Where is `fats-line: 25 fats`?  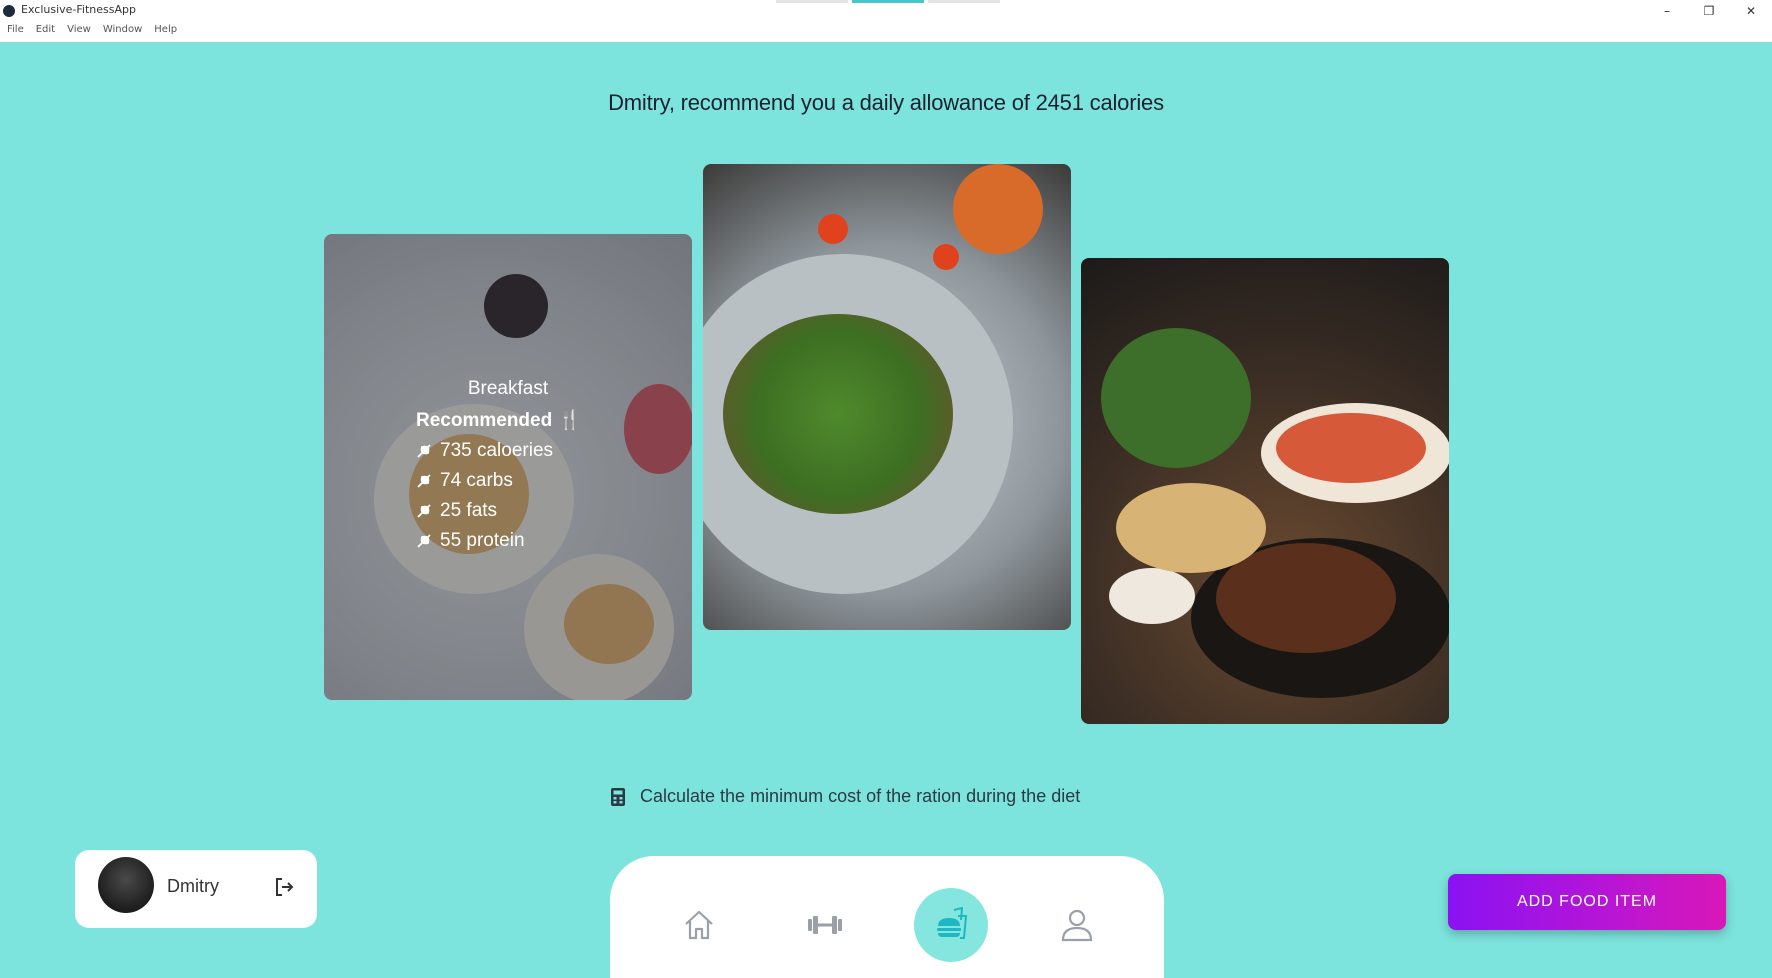
fats-line: 25 fats is located at coordinates (508, 511).